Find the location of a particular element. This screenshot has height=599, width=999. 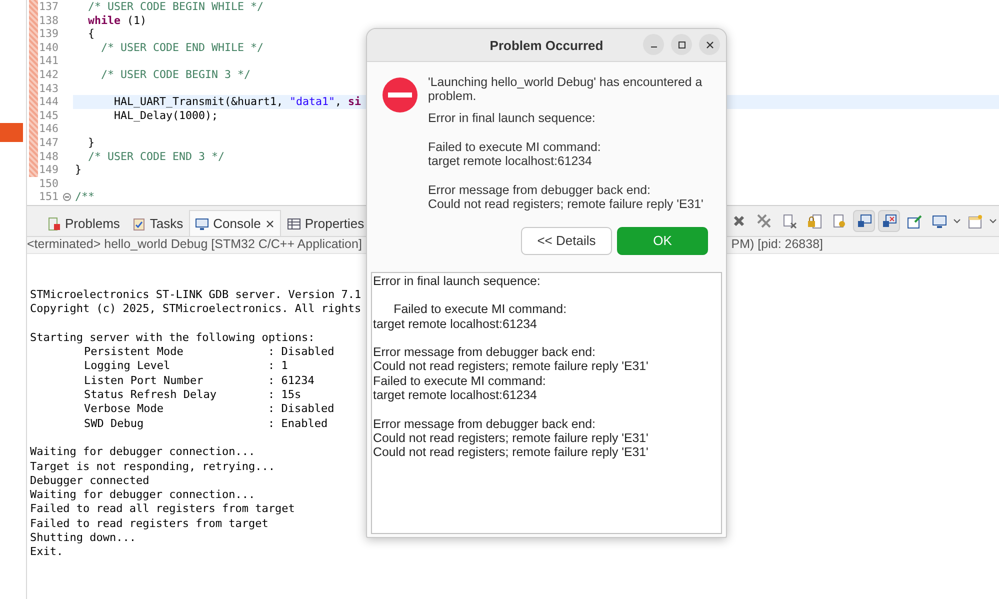

lock-document-icon is located at coordinates (814, 221).